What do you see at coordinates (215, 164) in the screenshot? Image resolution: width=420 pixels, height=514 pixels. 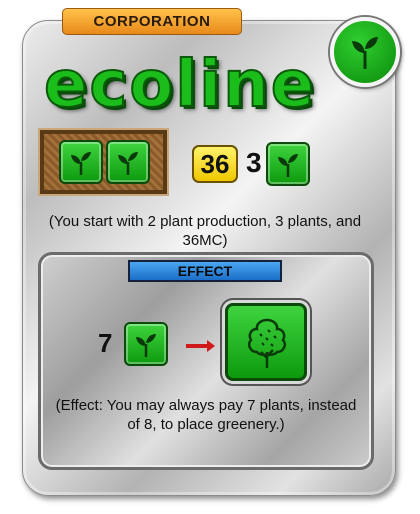 I see `megacredits-badge: 36` at bounding box center [215, 164].